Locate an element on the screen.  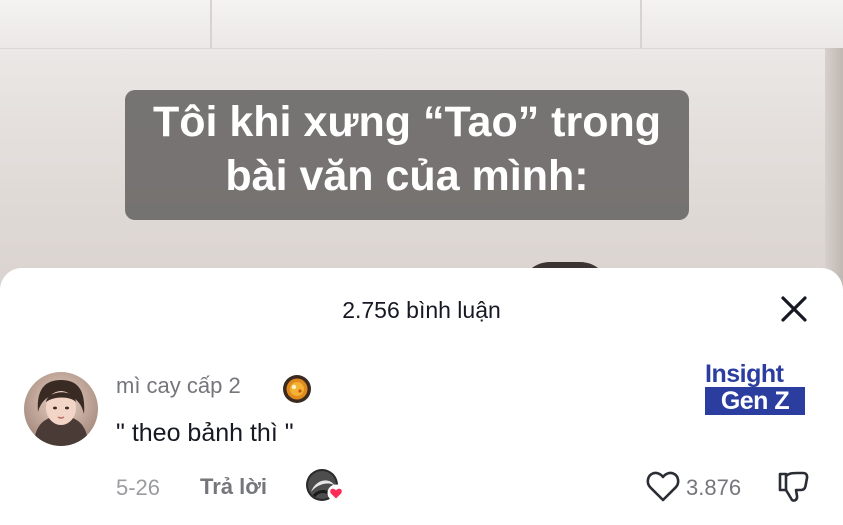
thumbs-down-icon is located at coordinates (793, 486).